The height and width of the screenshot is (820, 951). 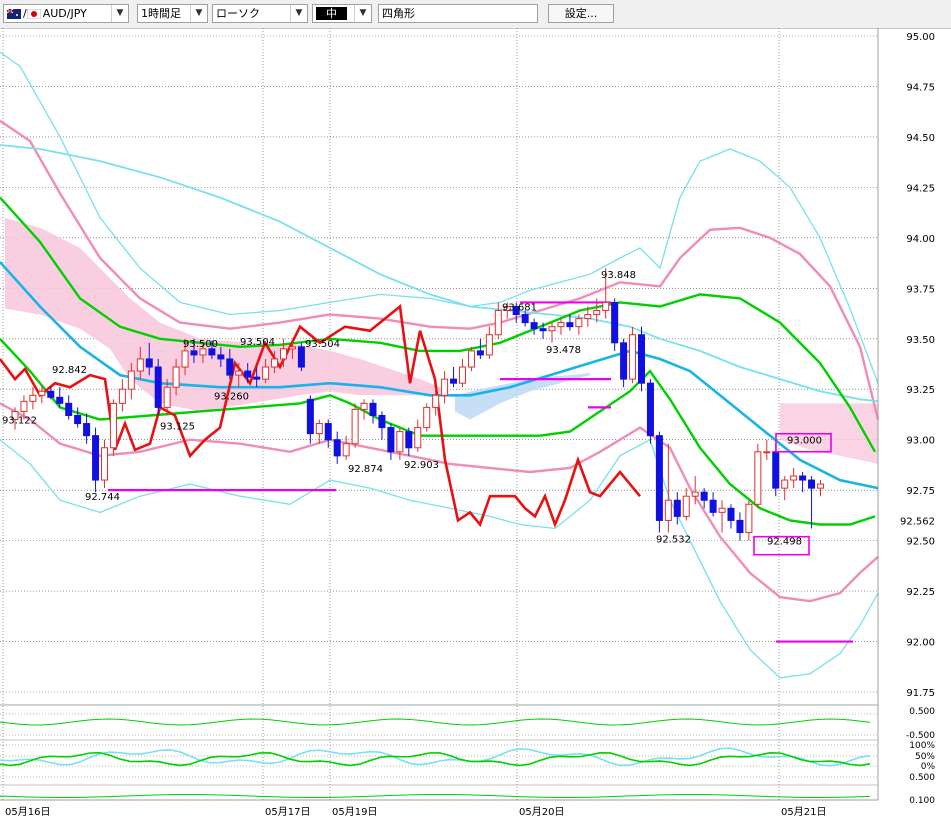 I want to click on y-tick-label: 92.25, so click(x=920, y=592).